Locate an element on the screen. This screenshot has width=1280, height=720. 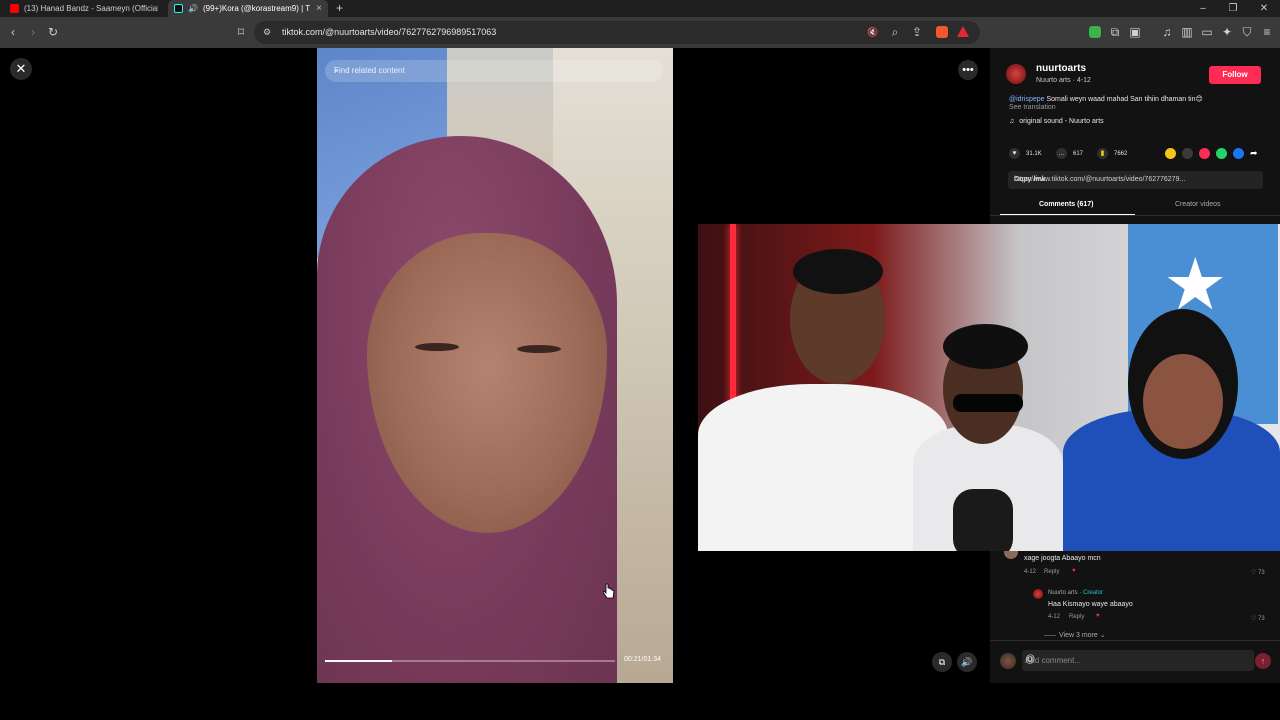
microphone-icon is located at coordinates (983, 520).